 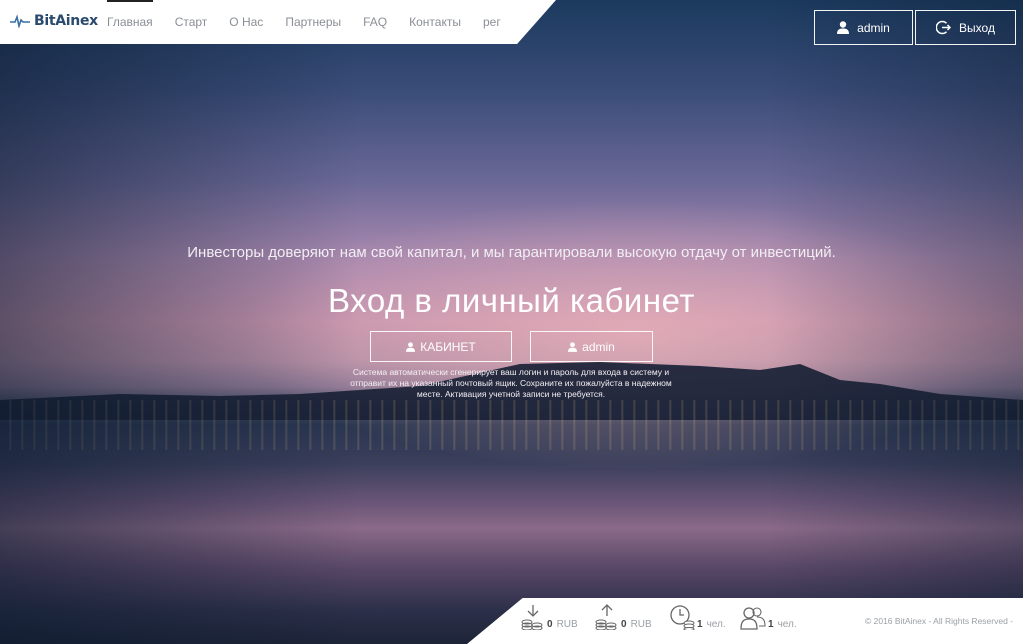 What do you see at coordinates (492, 22) in the screenshot?
I see `nav-item-register: рег` at bounding box center [492, 22].